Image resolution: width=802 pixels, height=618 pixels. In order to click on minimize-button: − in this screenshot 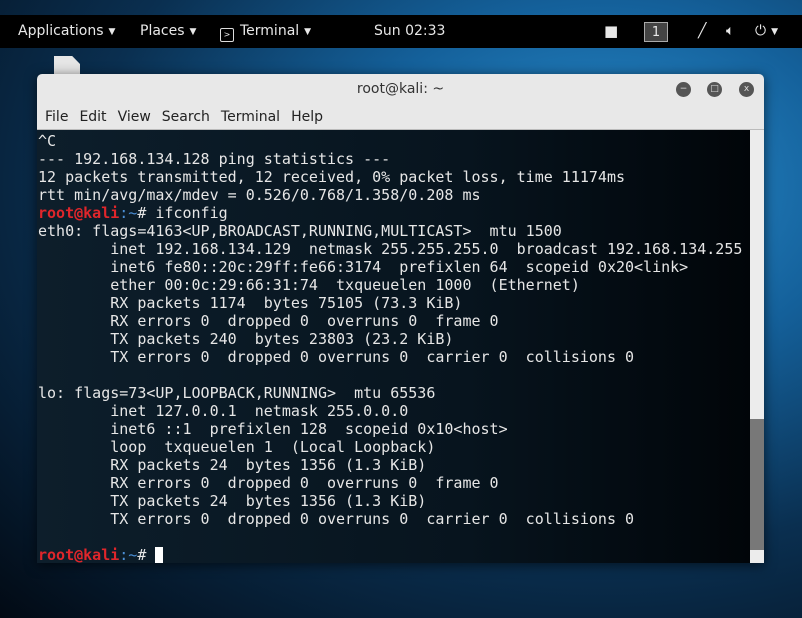, I will do `click(683, 89)`.